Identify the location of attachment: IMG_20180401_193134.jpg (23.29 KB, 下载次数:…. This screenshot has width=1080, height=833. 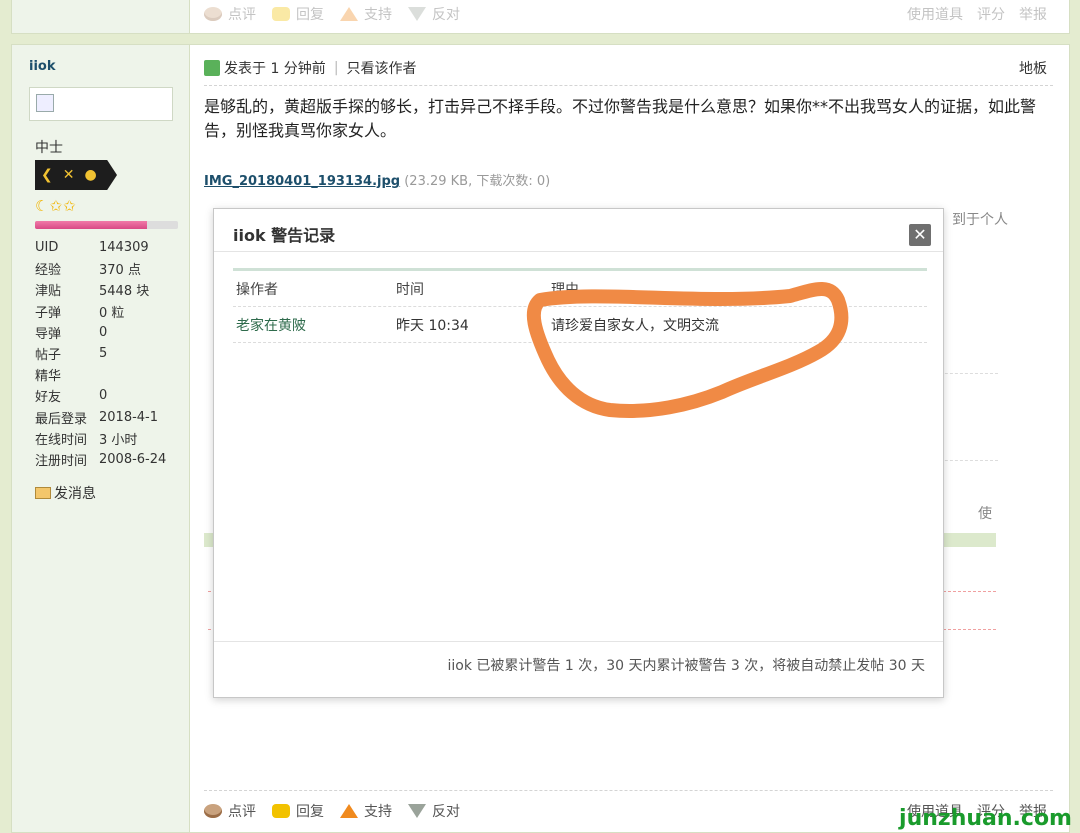
(377, 179).